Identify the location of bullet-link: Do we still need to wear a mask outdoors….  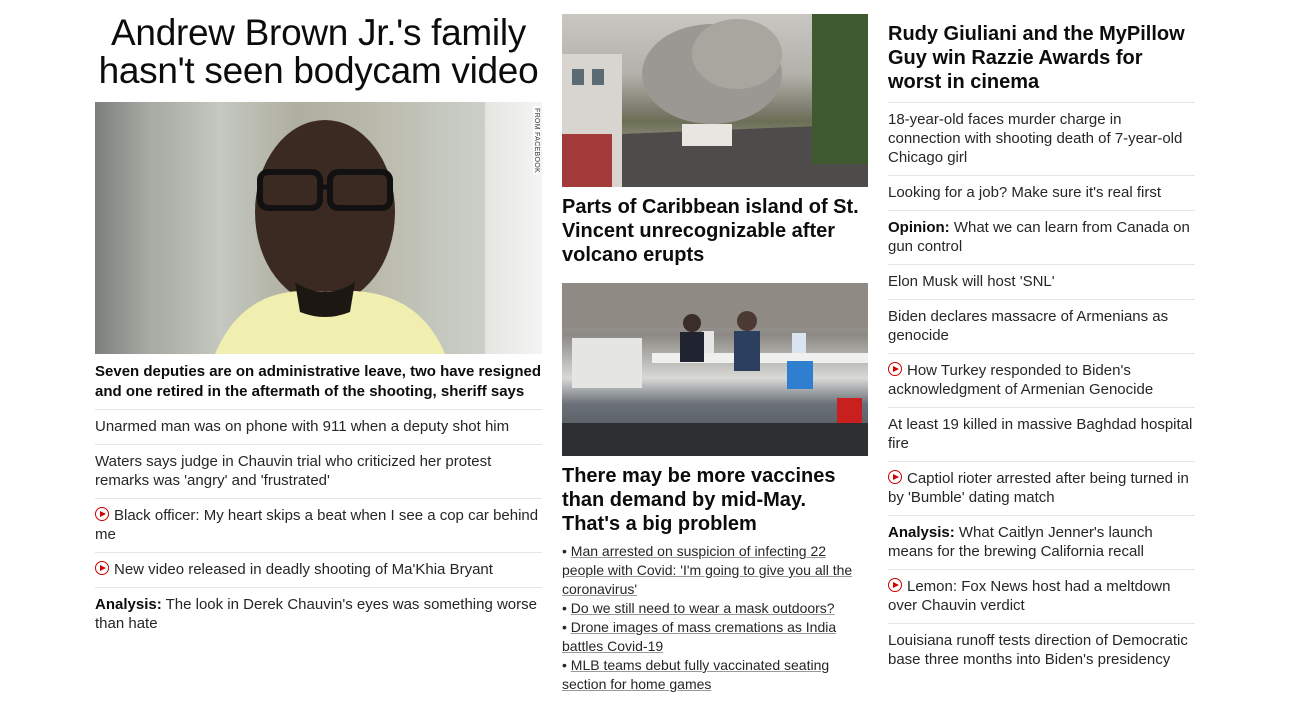
(703, 608).